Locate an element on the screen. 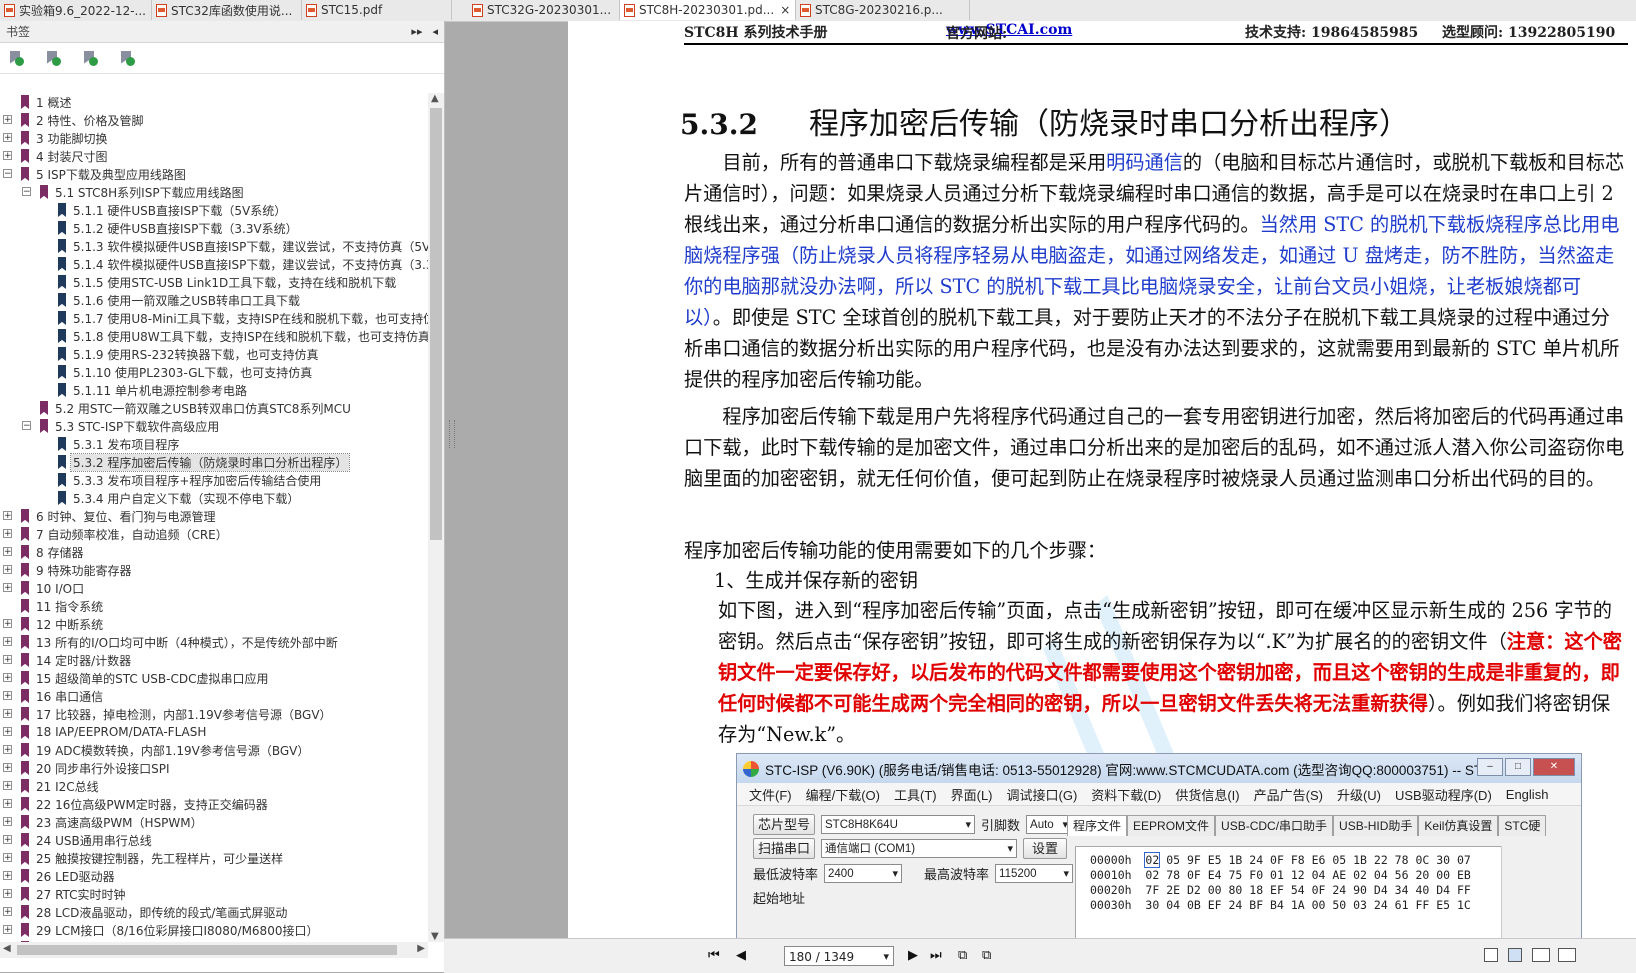 Image resolution: width=1636 pixels, height=973 pixels. bookmark-item: +29 LCM接口（8/16位彩屏接口I8080/M6800接口） is located at coordinates (214, 930).